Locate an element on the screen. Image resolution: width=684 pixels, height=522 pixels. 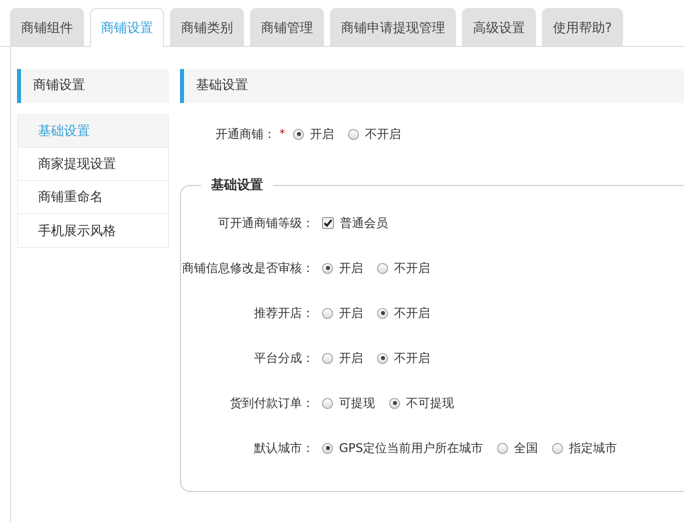
option-label: 不可提现 is located at coordinates (430, 403).